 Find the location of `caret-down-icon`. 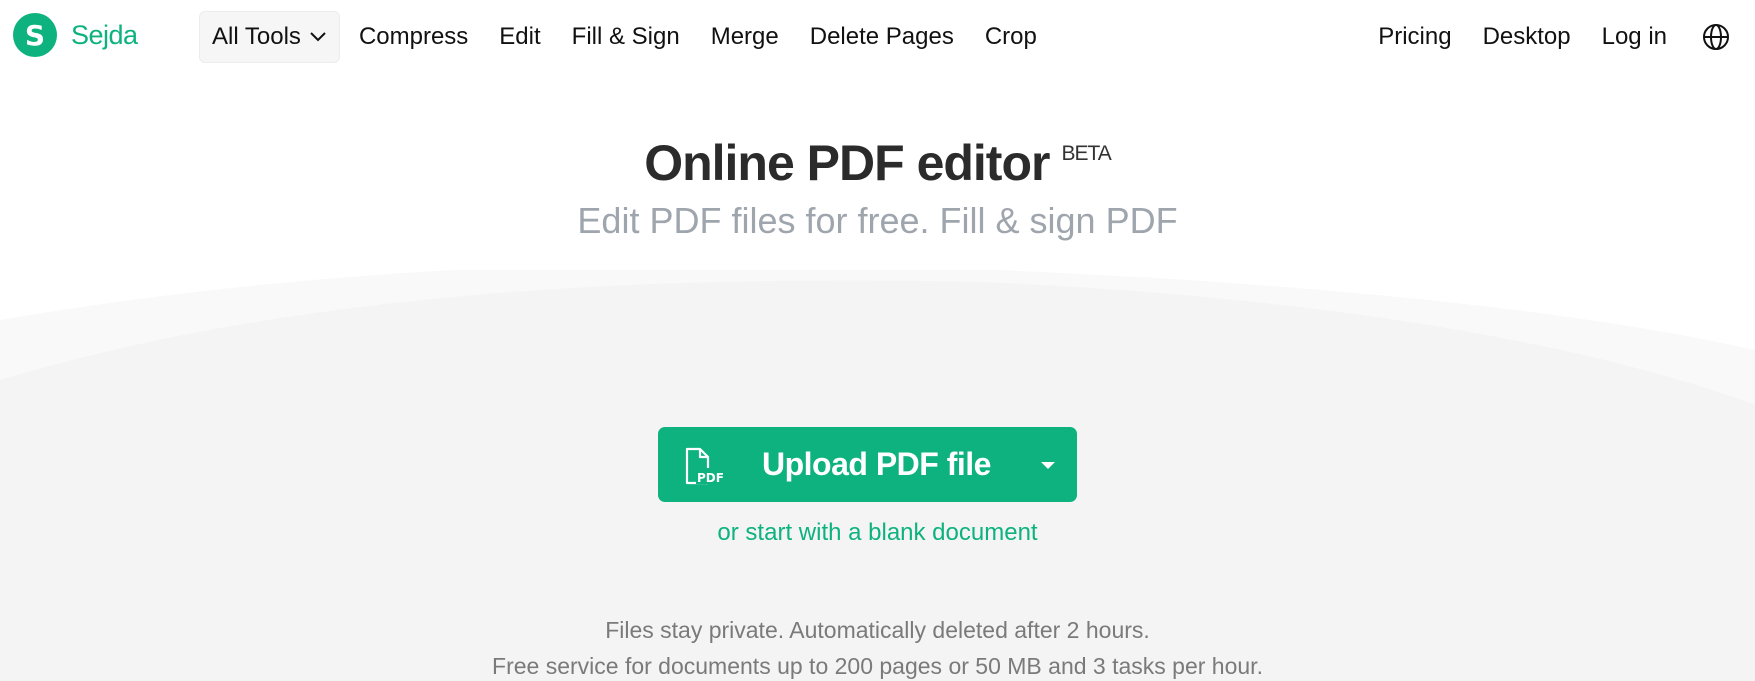

caret-down-icon is located at coordinates (1048, 464).